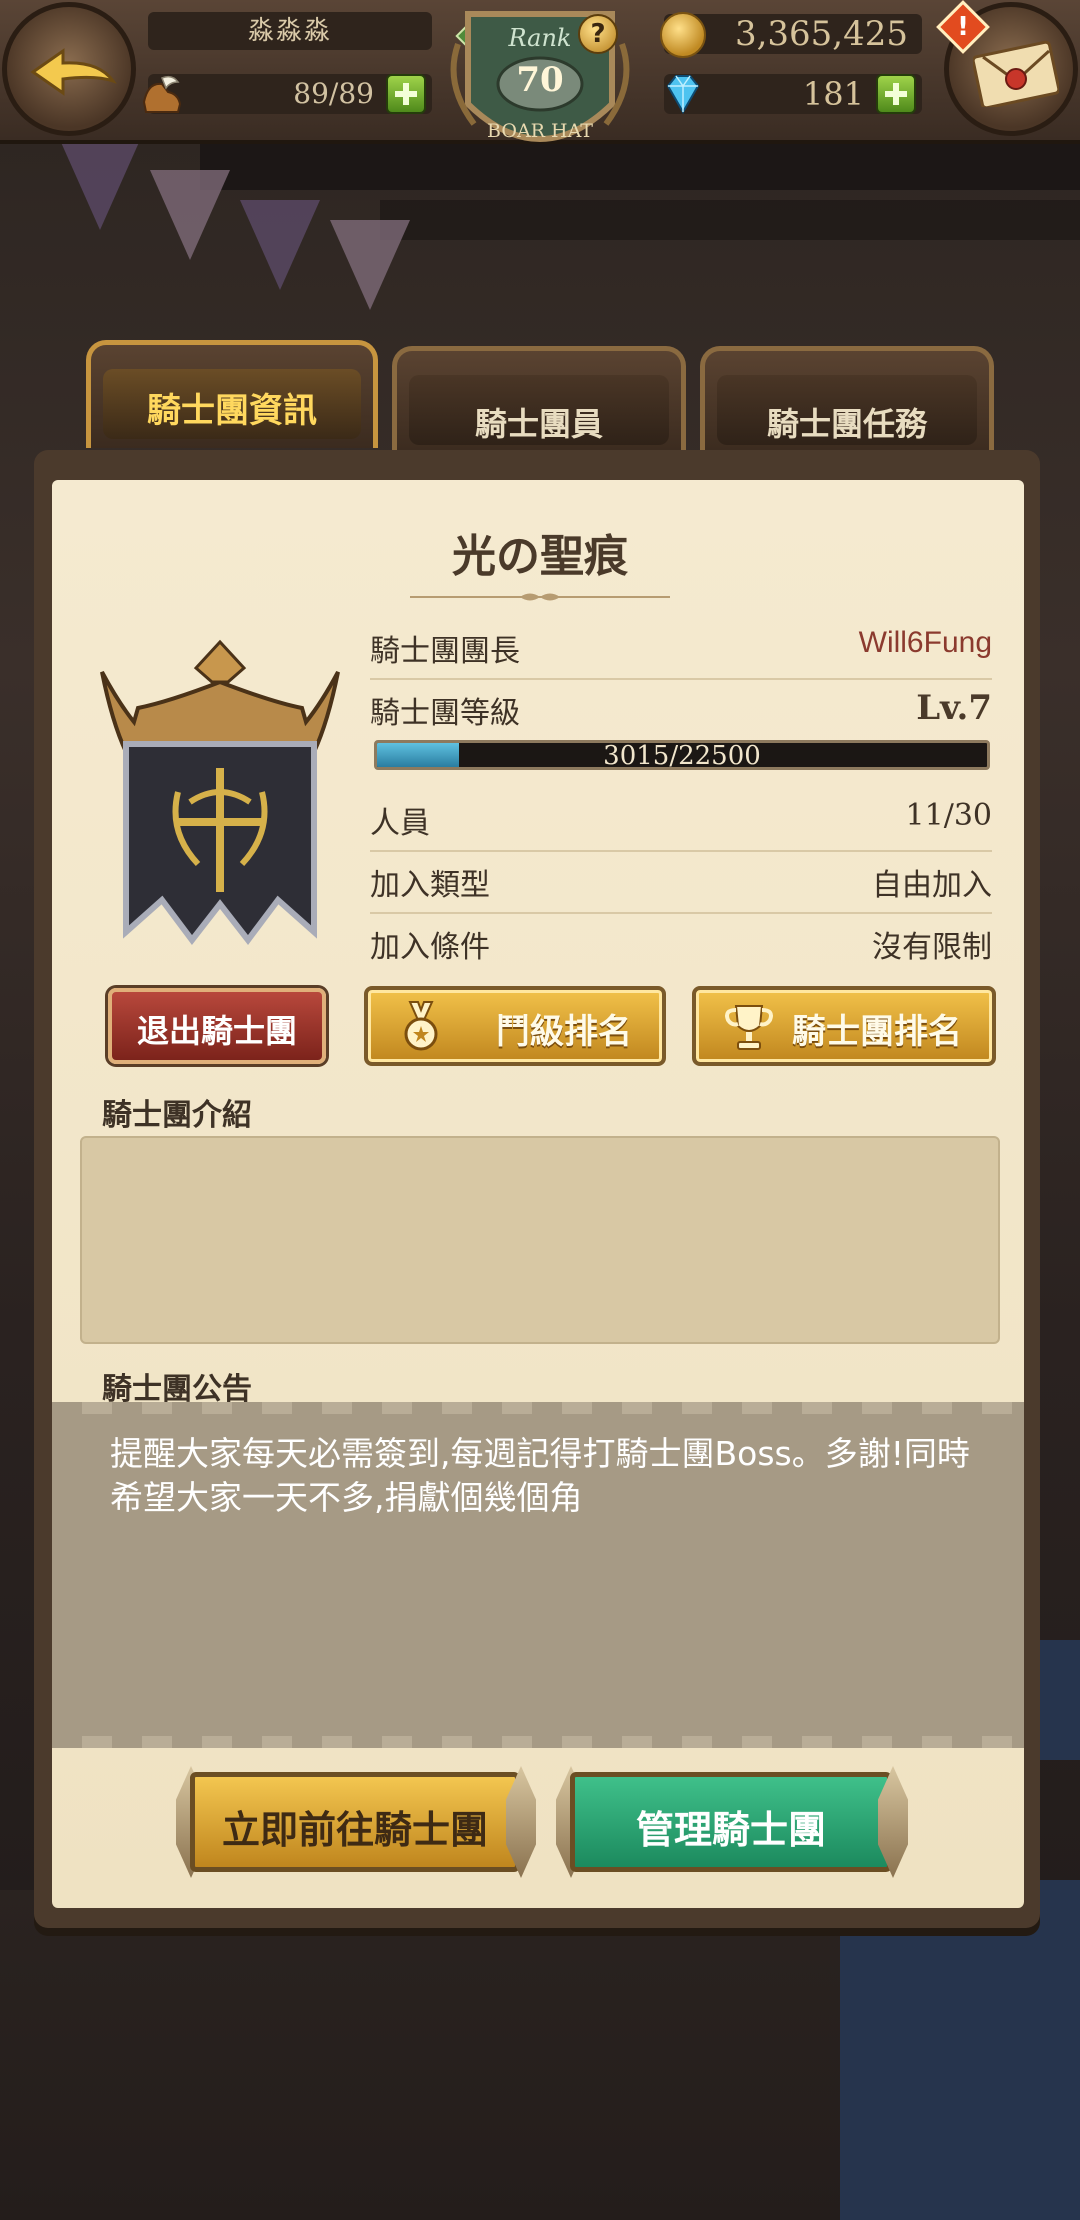  What do you see at coordinates (954, 708) in the screenshot?
I see `level-value: Lv.7` at bounding box center [954, 708].